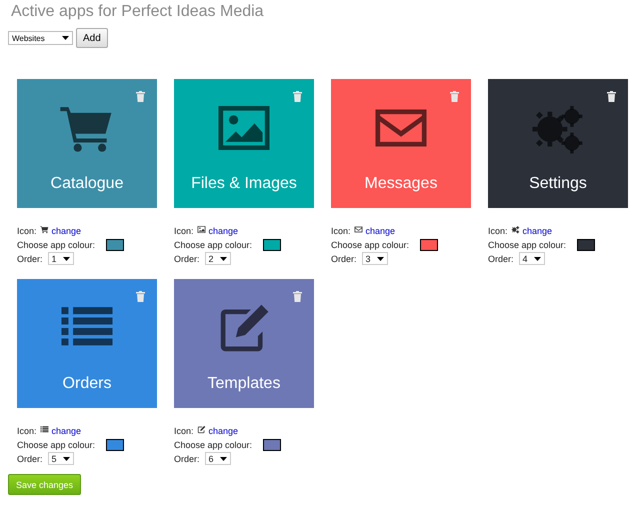  I want to click on app-name: Catalogue, so click(87, 184).